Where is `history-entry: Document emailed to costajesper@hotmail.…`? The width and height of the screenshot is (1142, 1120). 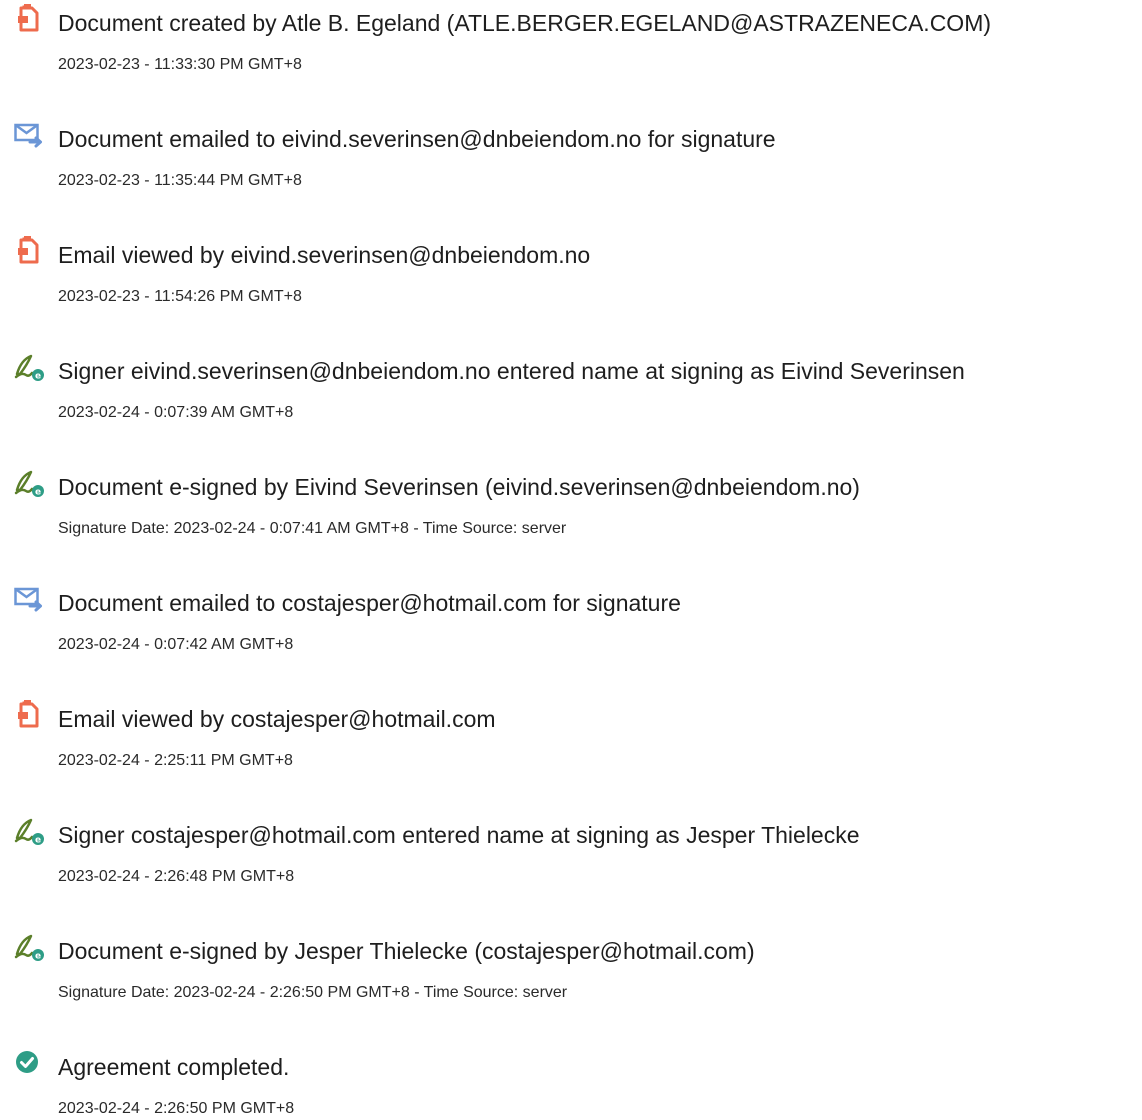
history-entry: Document emailed to costajesper@hotmail.… is located at coordinates (571, 625).